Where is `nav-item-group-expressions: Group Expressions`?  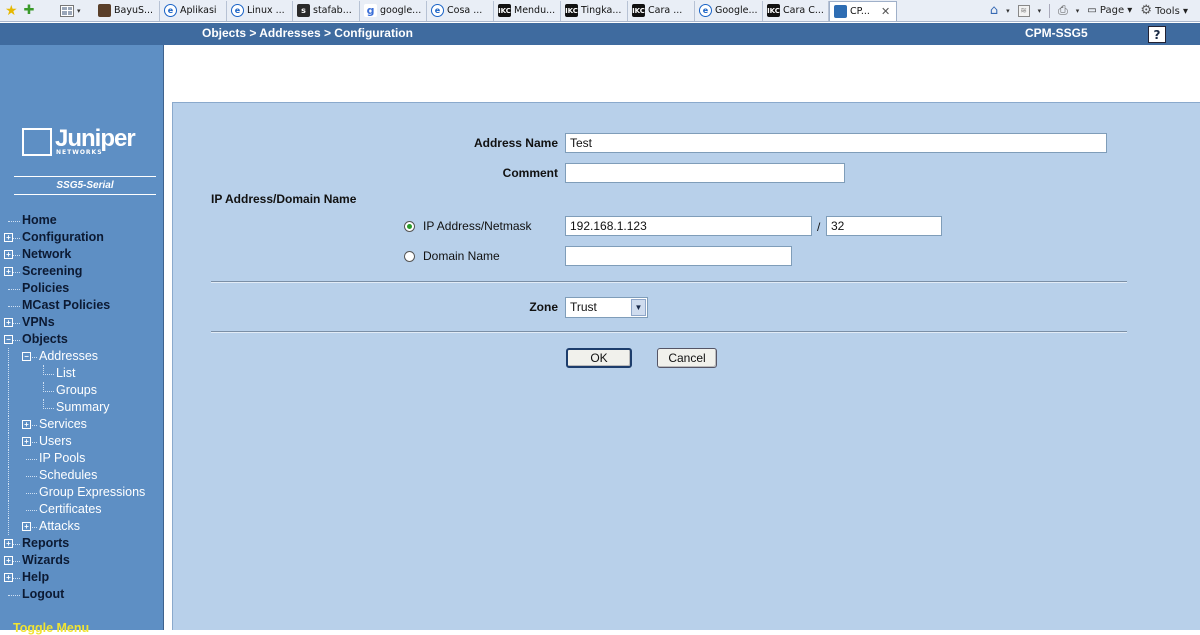 nav-item-group-expressions: Group Expressions is located at coordinates (82, 492).